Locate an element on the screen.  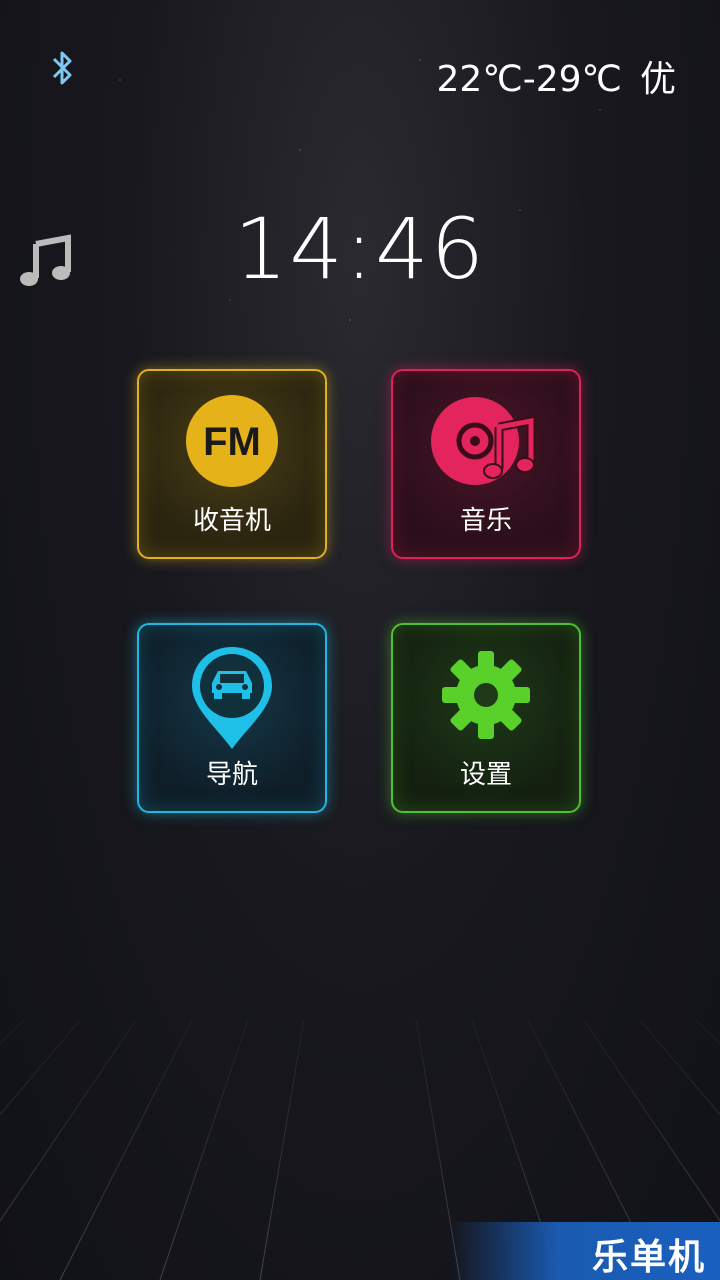
gear-icon is located at coordinates (486, 695).